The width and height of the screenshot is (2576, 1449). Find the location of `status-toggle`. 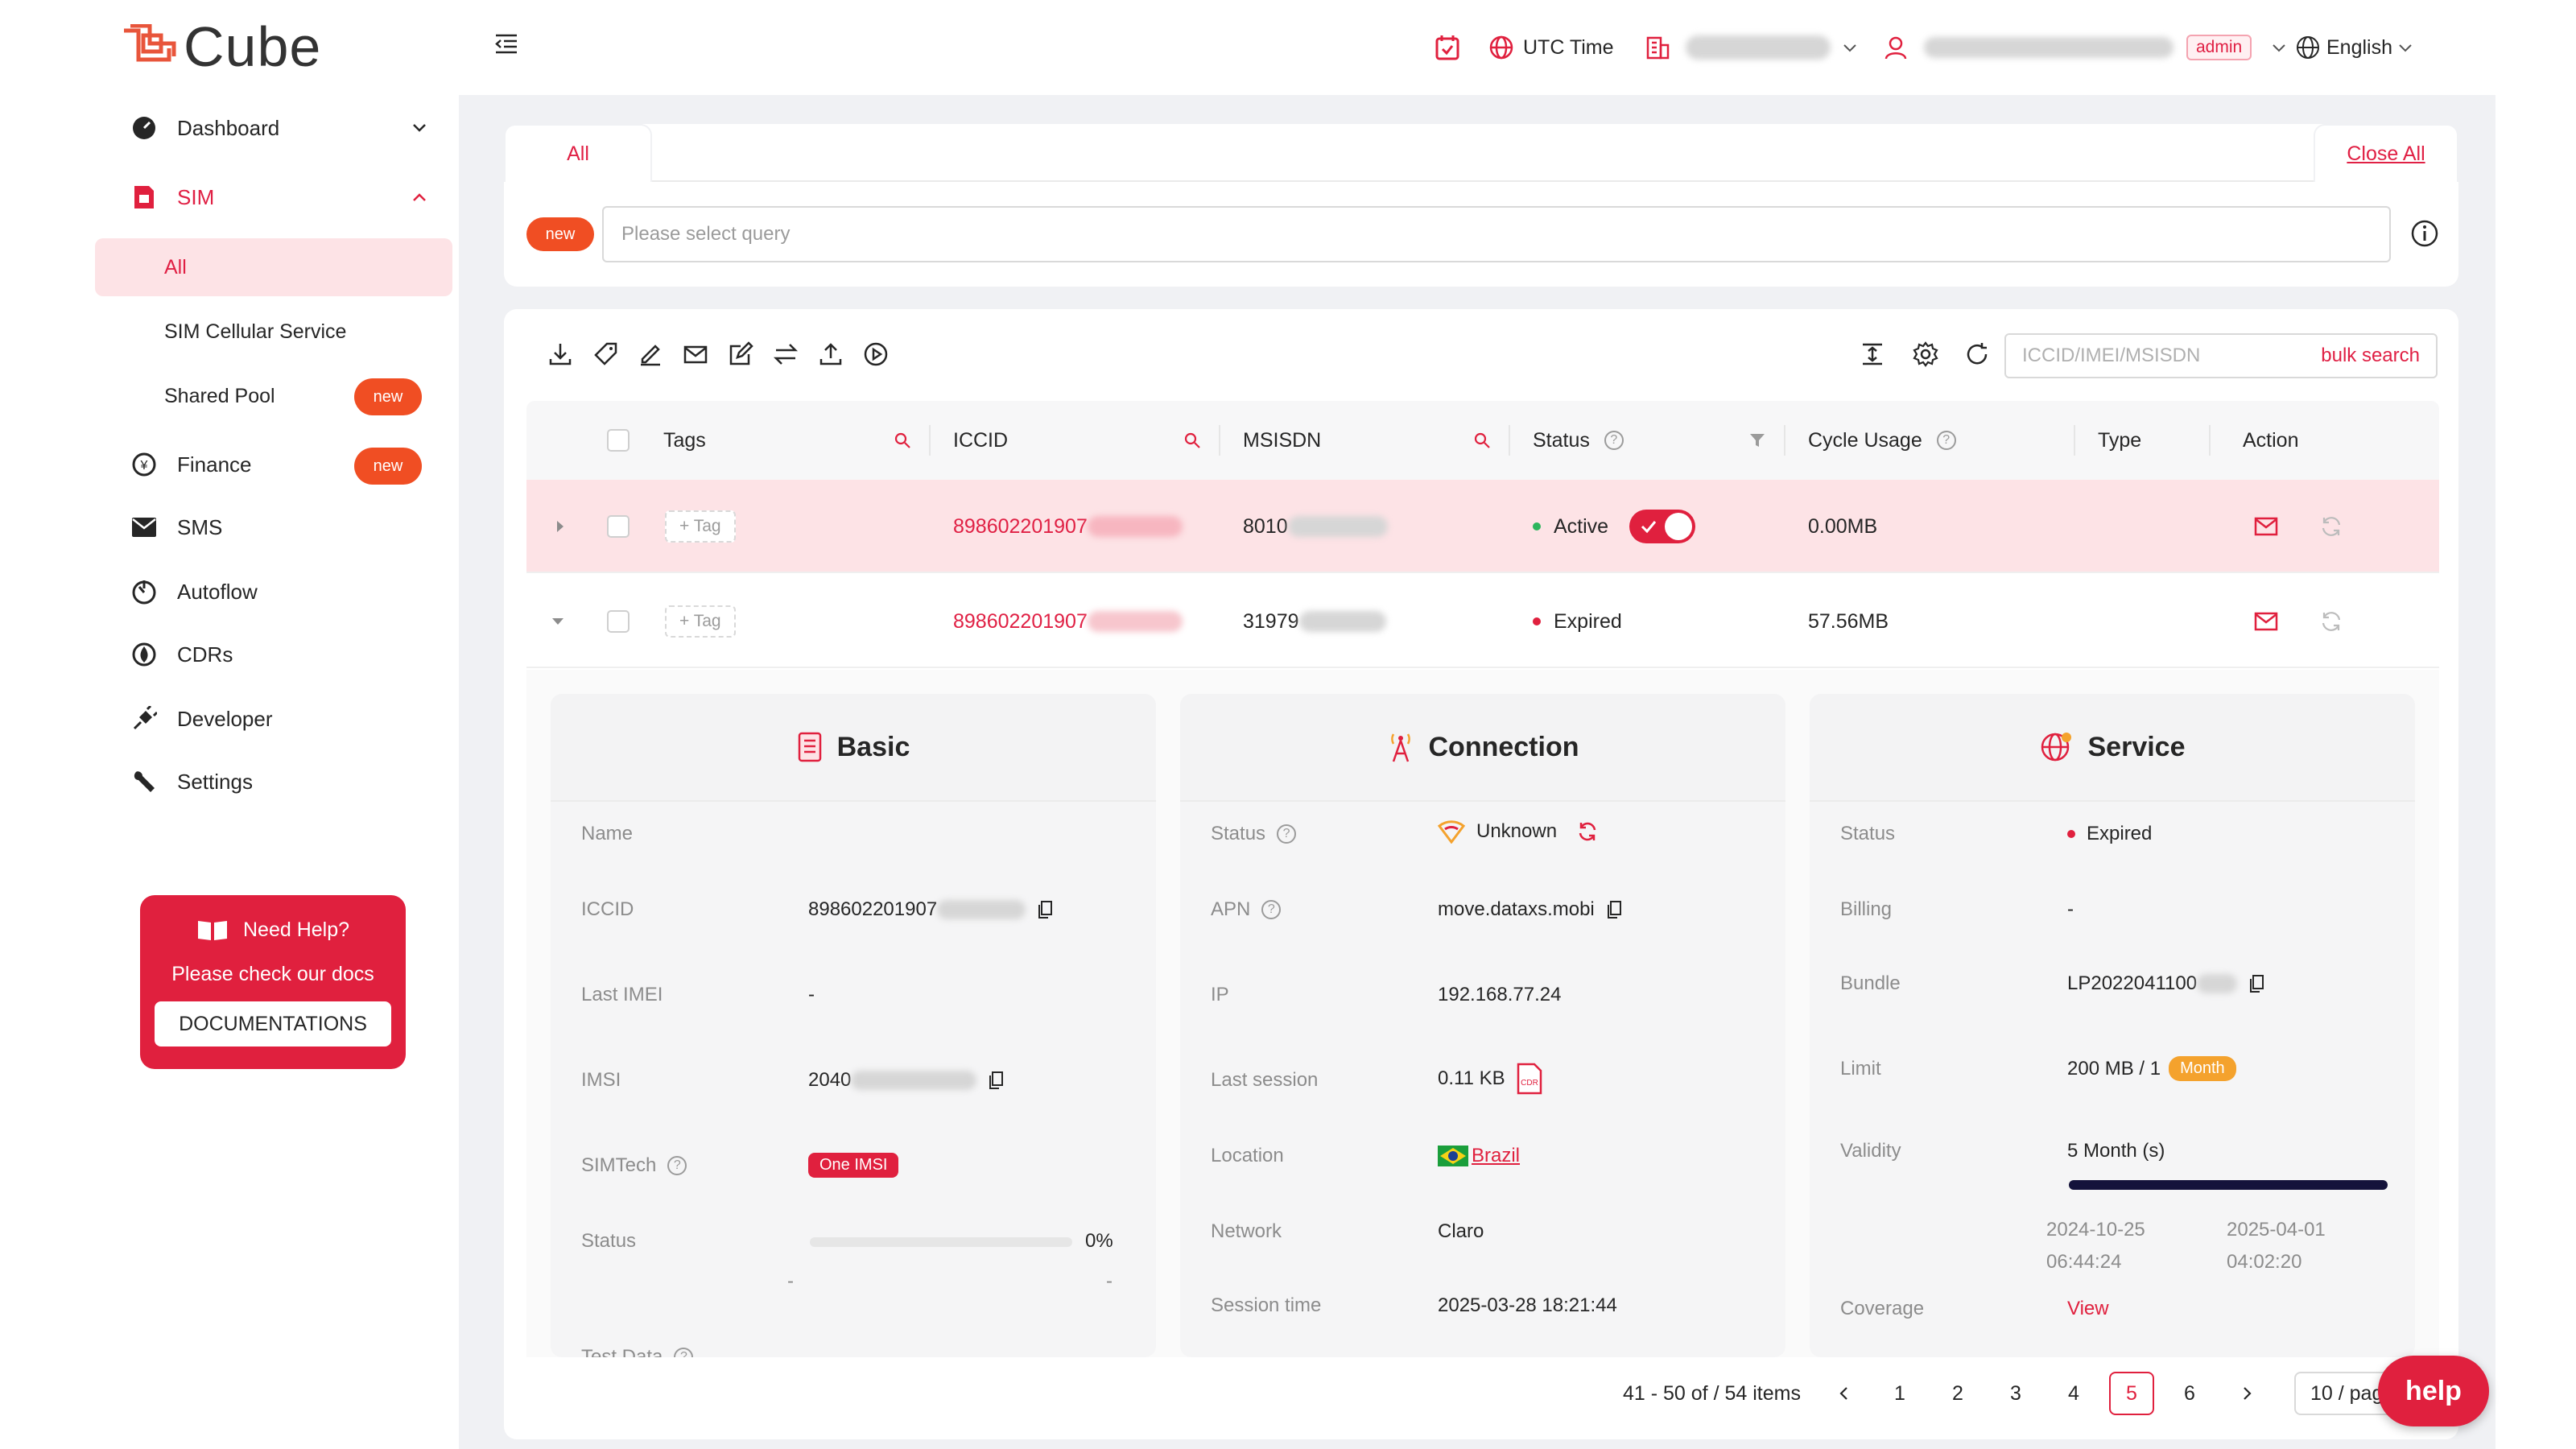

status-toggle is located at coordinates (1662, 526).